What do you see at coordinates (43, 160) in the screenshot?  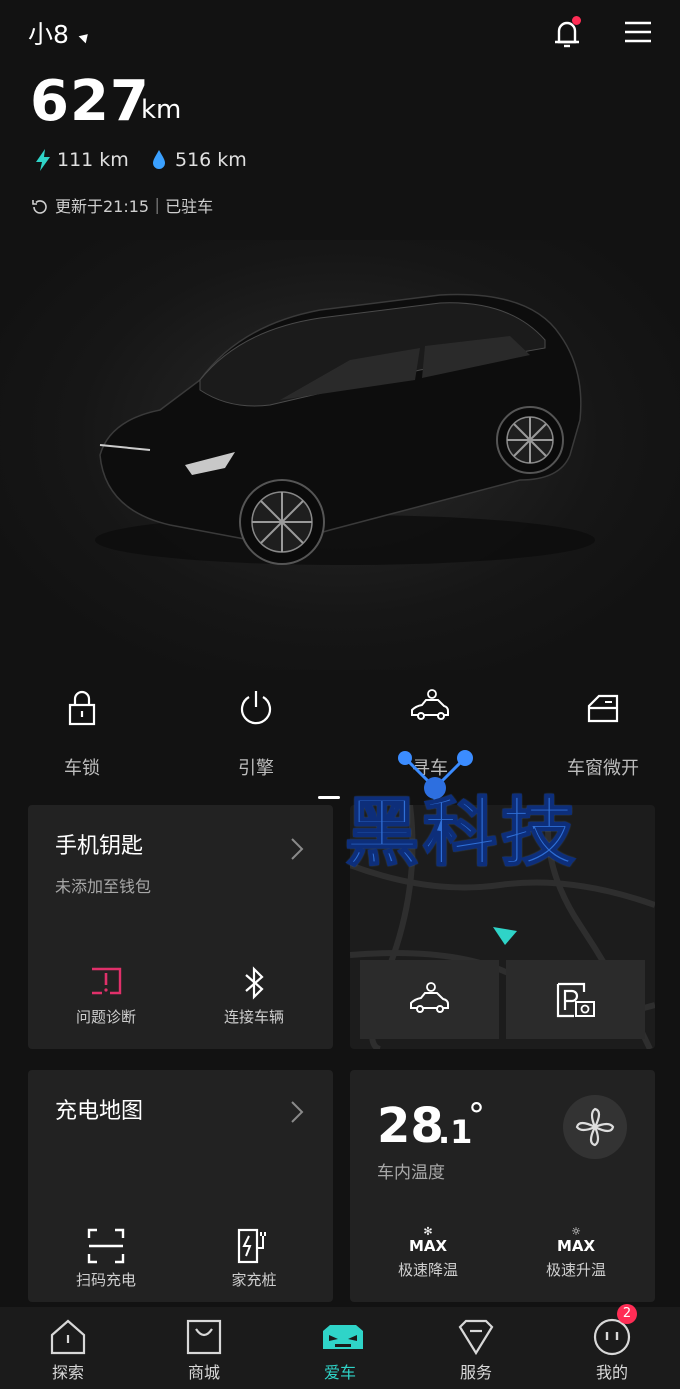 I see `lightning-icon` at bounding box center [43, 160].